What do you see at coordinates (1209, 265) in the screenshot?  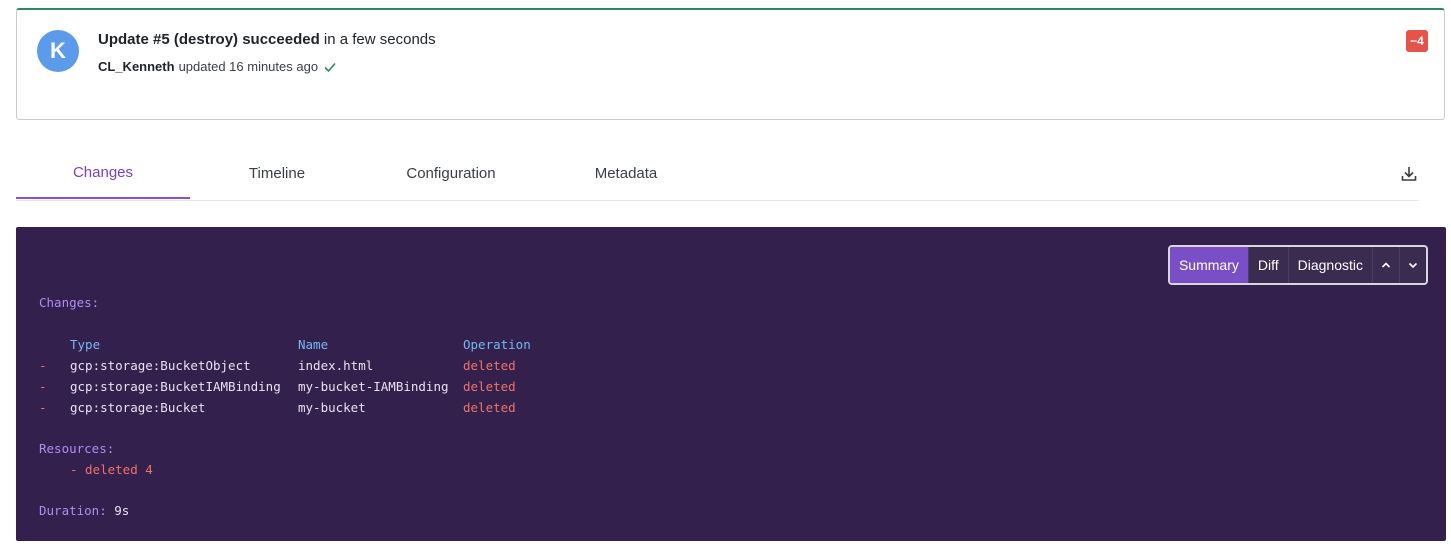 I see `summary-button: Summary` at bounding box center [1209, 265].